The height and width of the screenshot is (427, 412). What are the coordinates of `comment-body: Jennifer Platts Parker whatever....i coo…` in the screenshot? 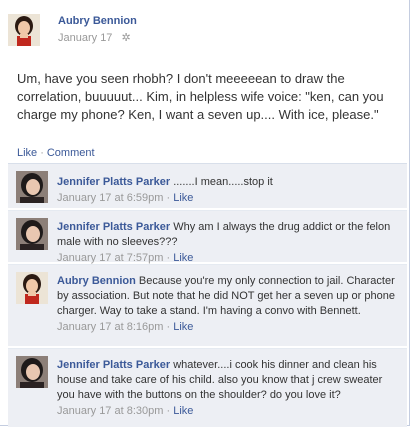 It's located at (230, 388).